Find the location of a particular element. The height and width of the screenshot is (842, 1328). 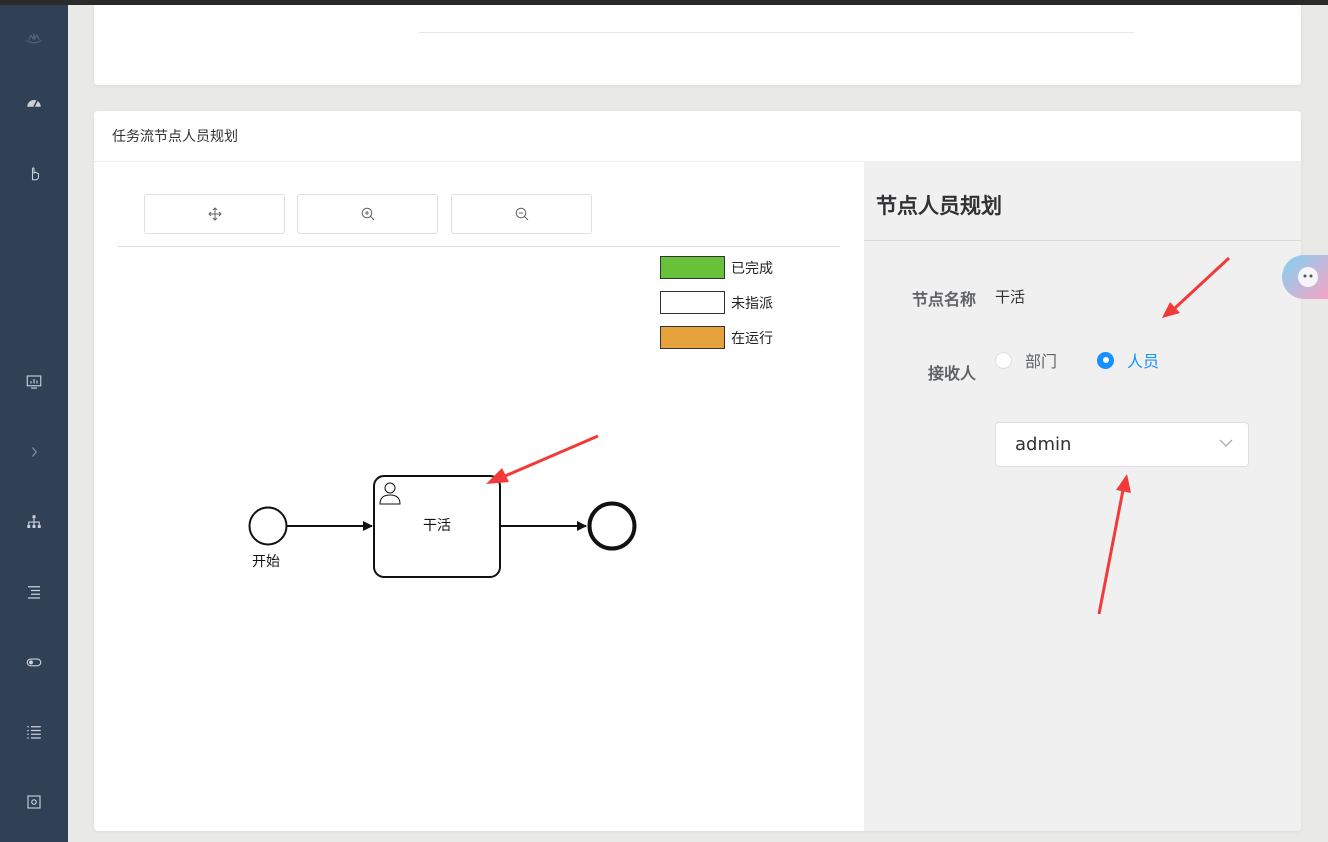

list-icon is located at coordinates (34, 732).